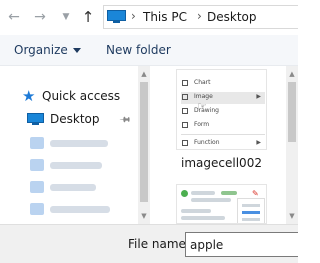 The height and width of the screenshot is (263, 320). Describe the element at coordinates (40, 17) in the screenshot. I see `arrow-right-icon: →` at that location.